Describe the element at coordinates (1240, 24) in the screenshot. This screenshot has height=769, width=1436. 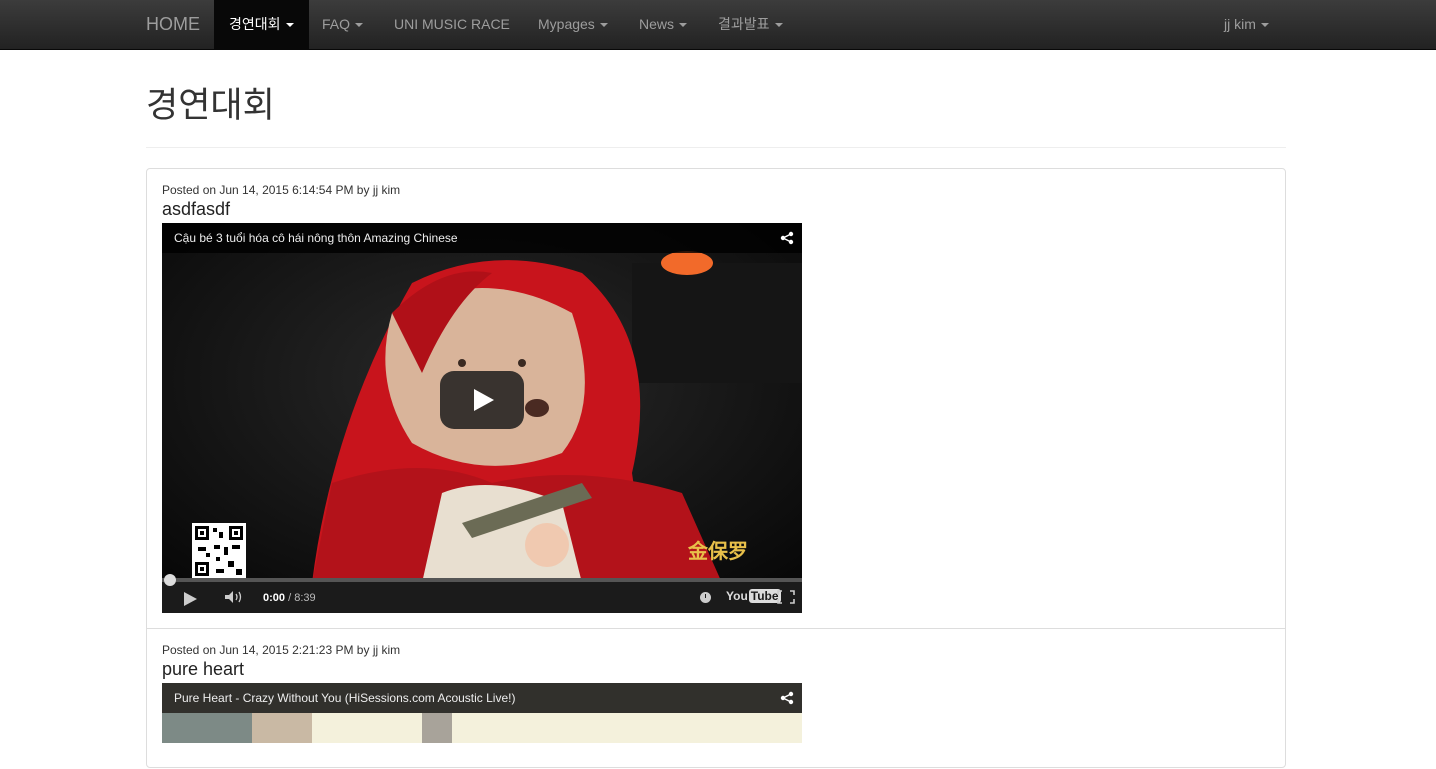
I see `user-name: jj kim` at that location.